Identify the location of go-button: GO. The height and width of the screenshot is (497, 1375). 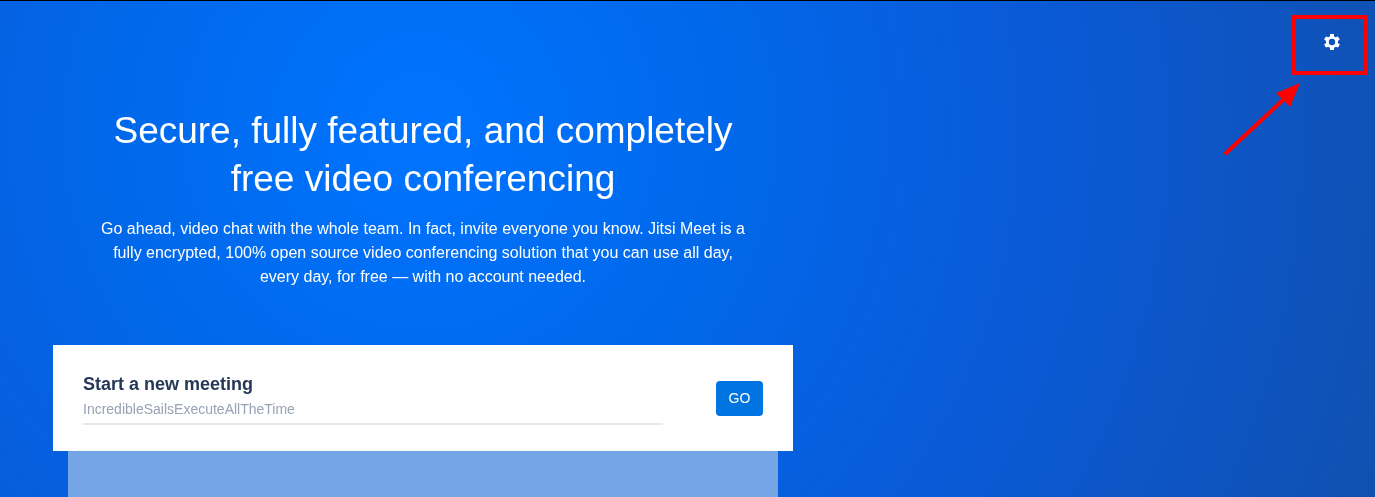
(739, 398).